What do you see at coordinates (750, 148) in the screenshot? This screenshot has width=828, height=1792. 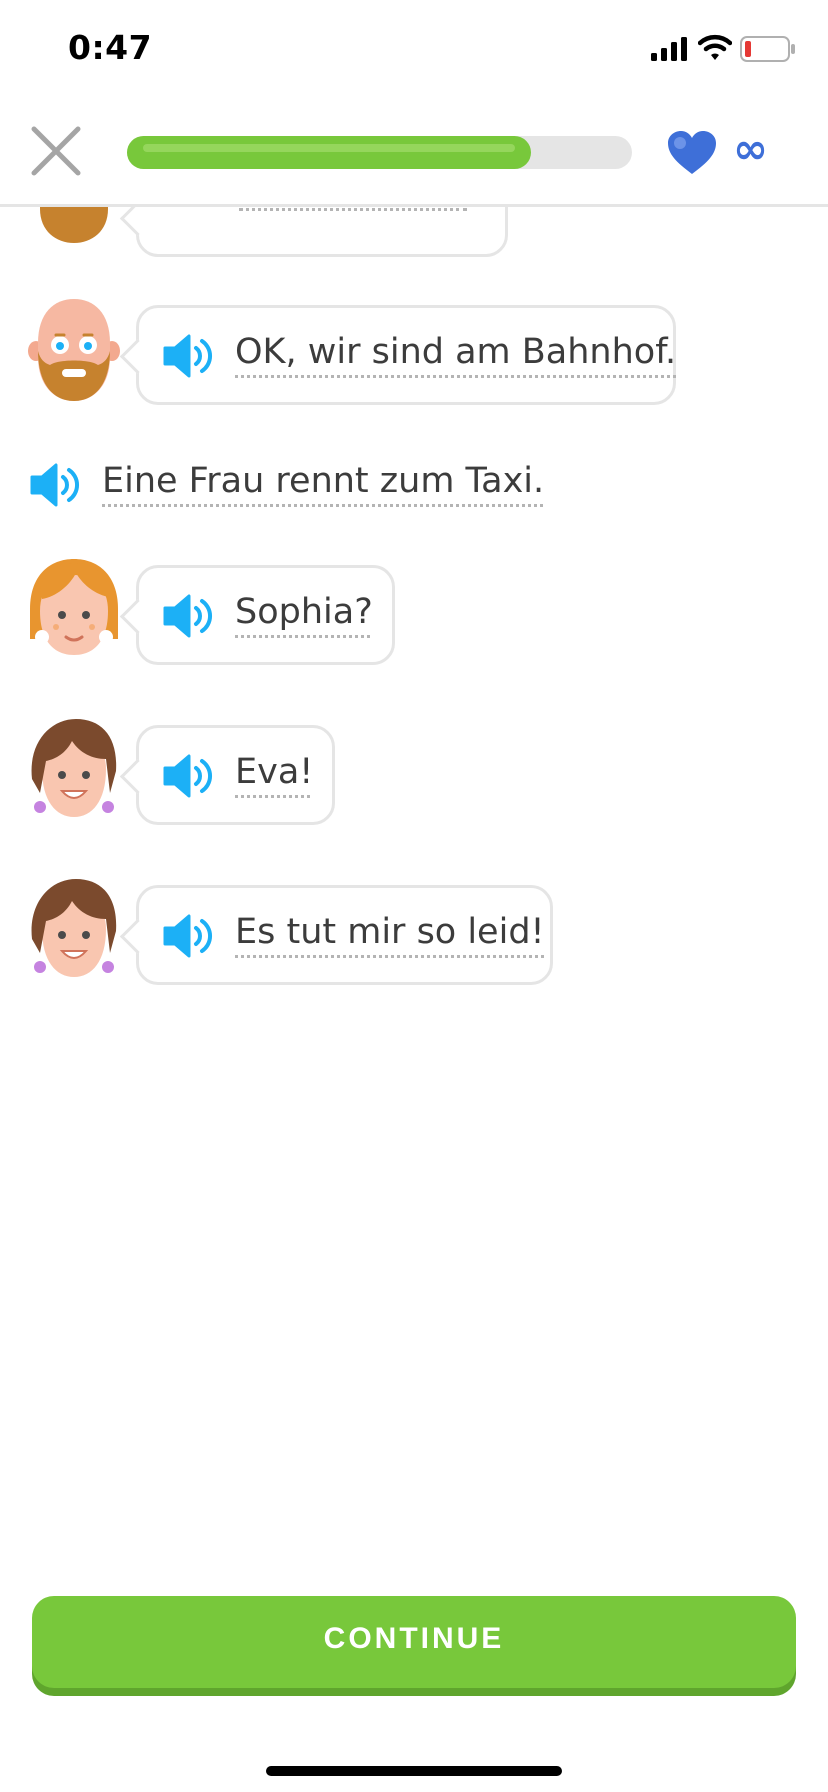 I see `hearts-count: ∞` at bounding box center [750, 148].